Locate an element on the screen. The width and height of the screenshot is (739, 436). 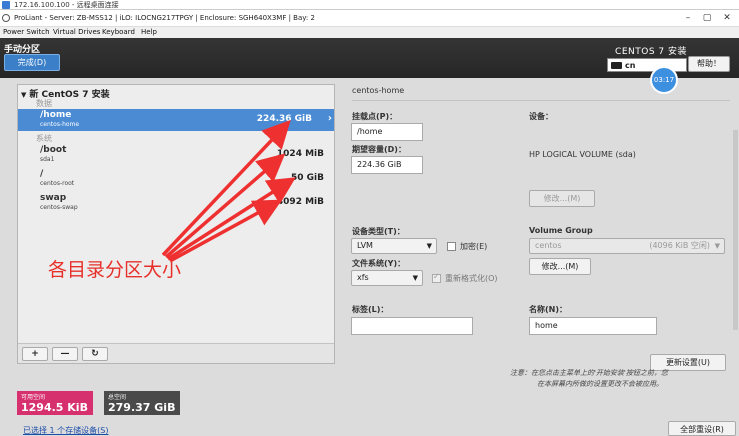
annotation-text: 各目录分区大小 is located at coordinates (115, 270).